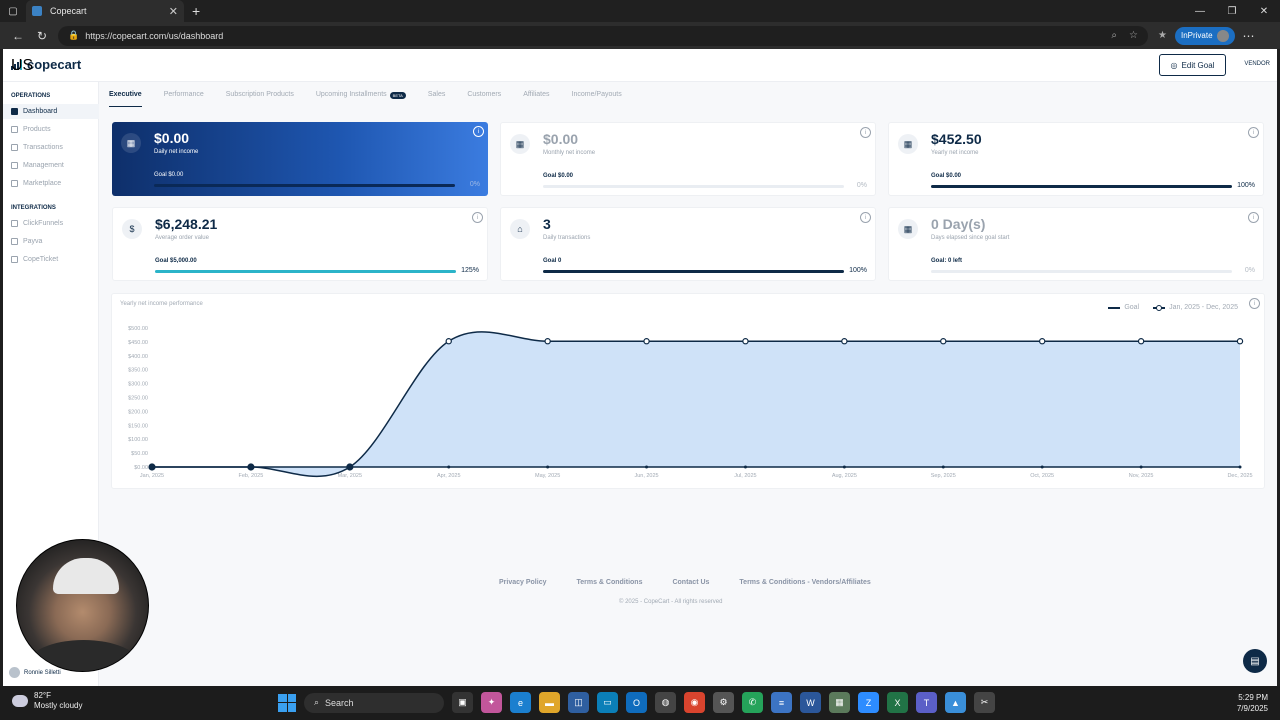  I want to click on zoom-icon: Z, so click(868, 702).